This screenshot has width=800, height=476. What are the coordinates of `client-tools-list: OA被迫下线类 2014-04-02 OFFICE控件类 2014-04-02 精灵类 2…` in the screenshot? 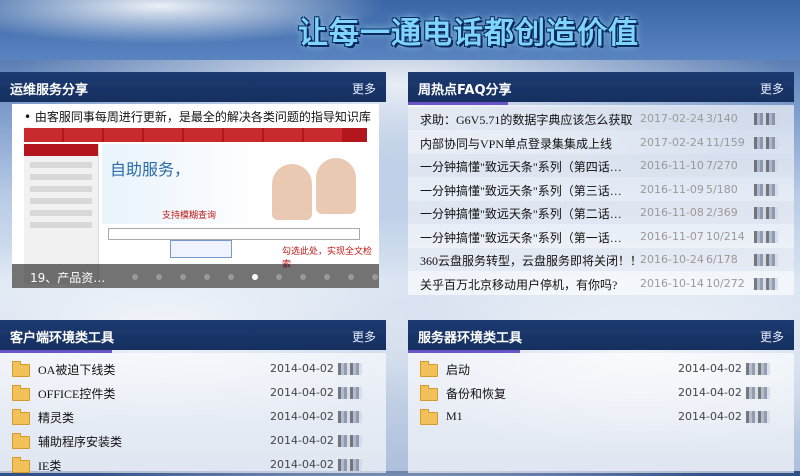 It's located at (193, 413).